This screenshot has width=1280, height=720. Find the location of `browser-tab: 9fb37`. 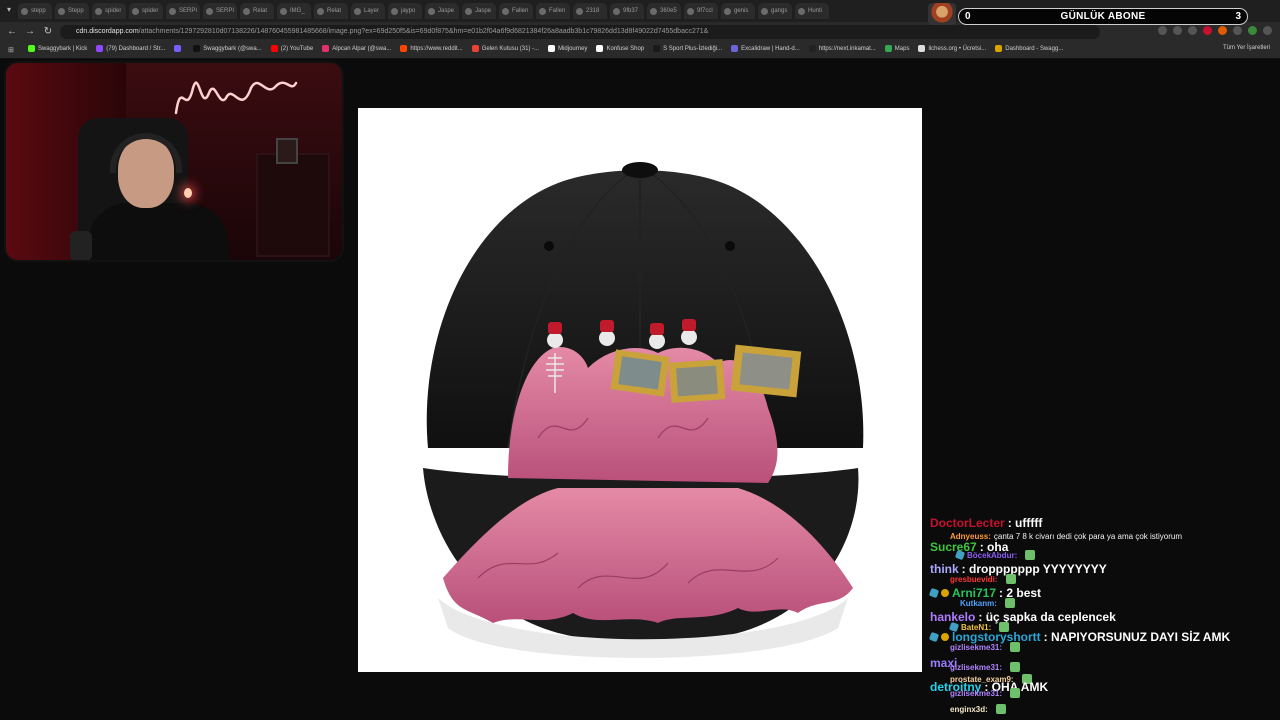

browser-tab: 9fb37 is located at coordinates (627, 11).